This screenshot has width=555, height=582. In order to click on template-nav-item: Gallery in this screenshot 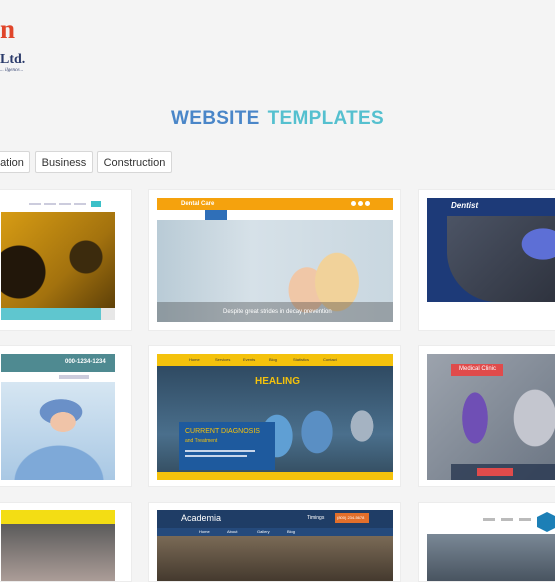, I will do `click(263, 531)`.